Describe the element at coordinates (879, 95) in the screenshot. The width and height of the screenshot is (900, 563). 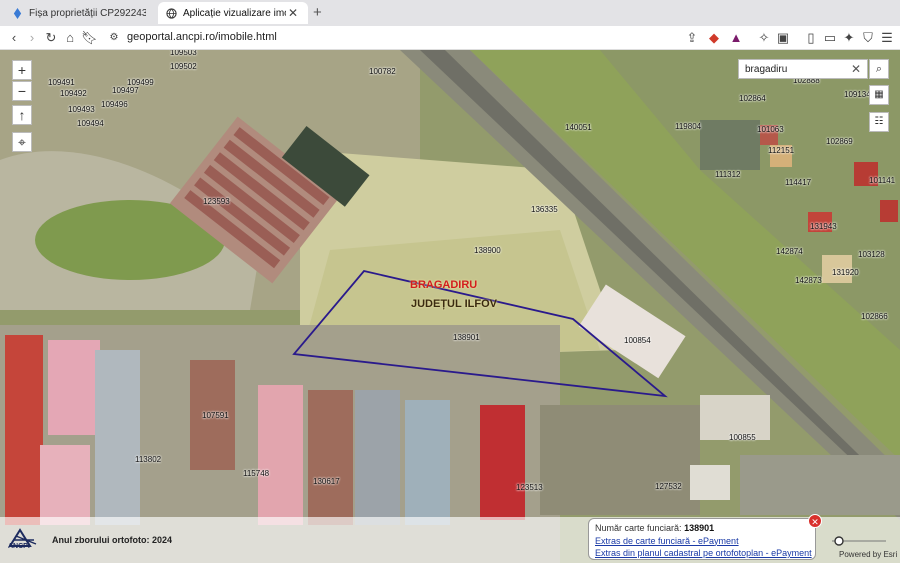
I see `basemap-gallery-icon: ▦` at that location.